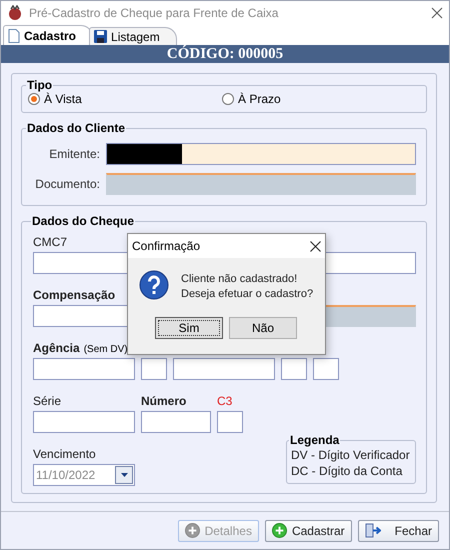 This screenshot has height=550, width=450. Describe the element at coordinates (189, 328) in the screenshot. I see `dialog-button: Sim` at that location.